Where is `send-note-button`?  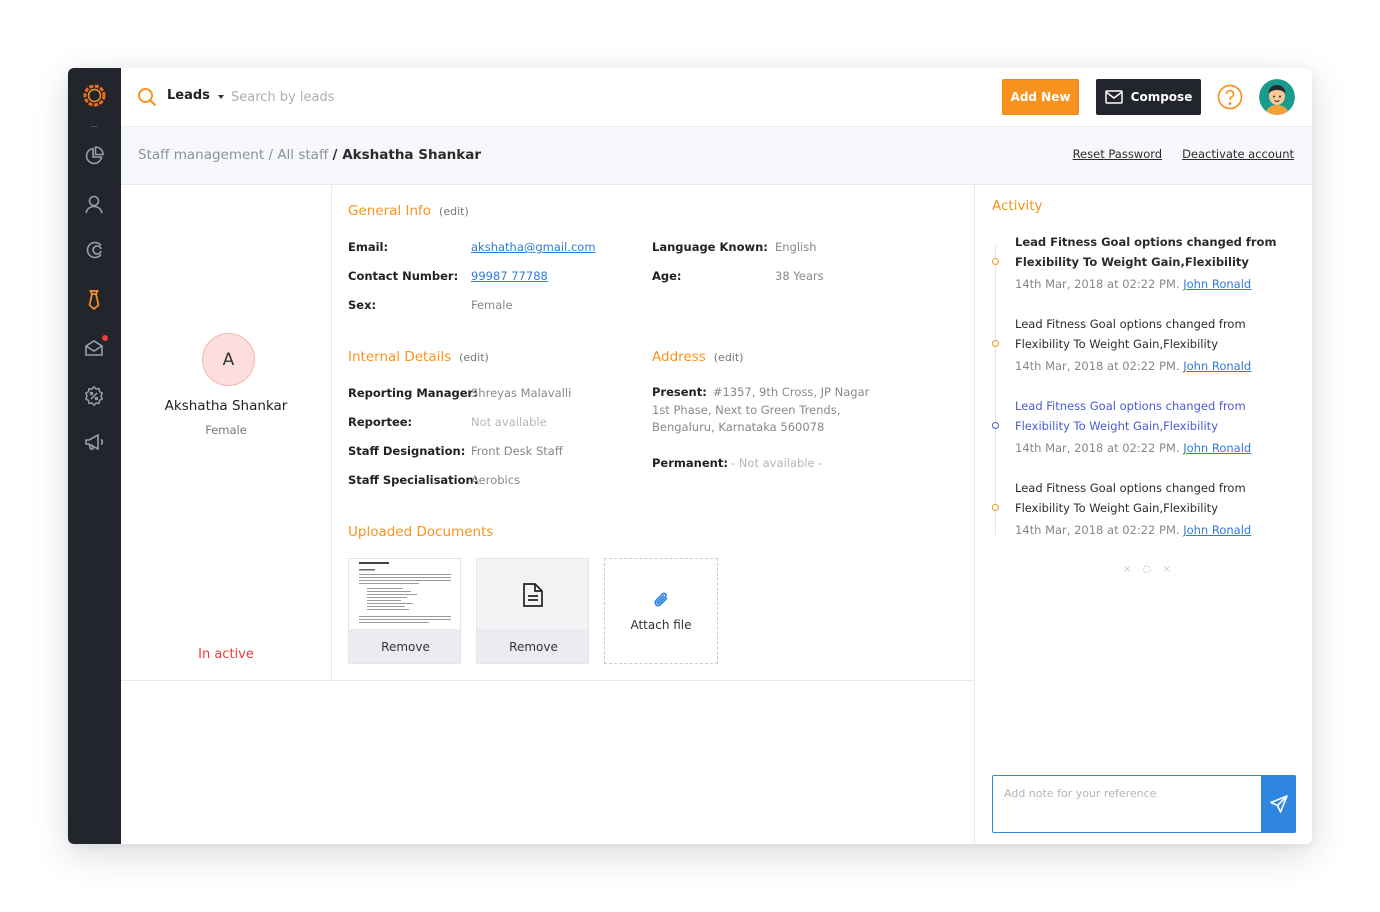 send-note-button is located at coordinates (1278, 804).